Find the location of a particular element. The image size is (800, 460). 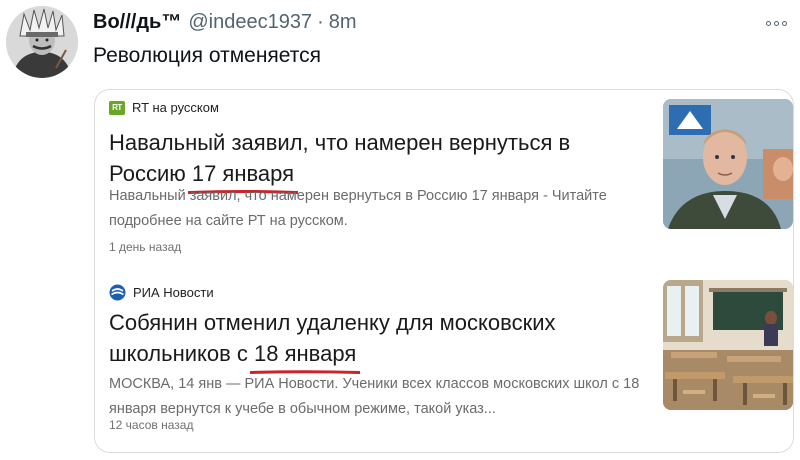

author-name: Во///дь™ is located at coordinates (137, 22).